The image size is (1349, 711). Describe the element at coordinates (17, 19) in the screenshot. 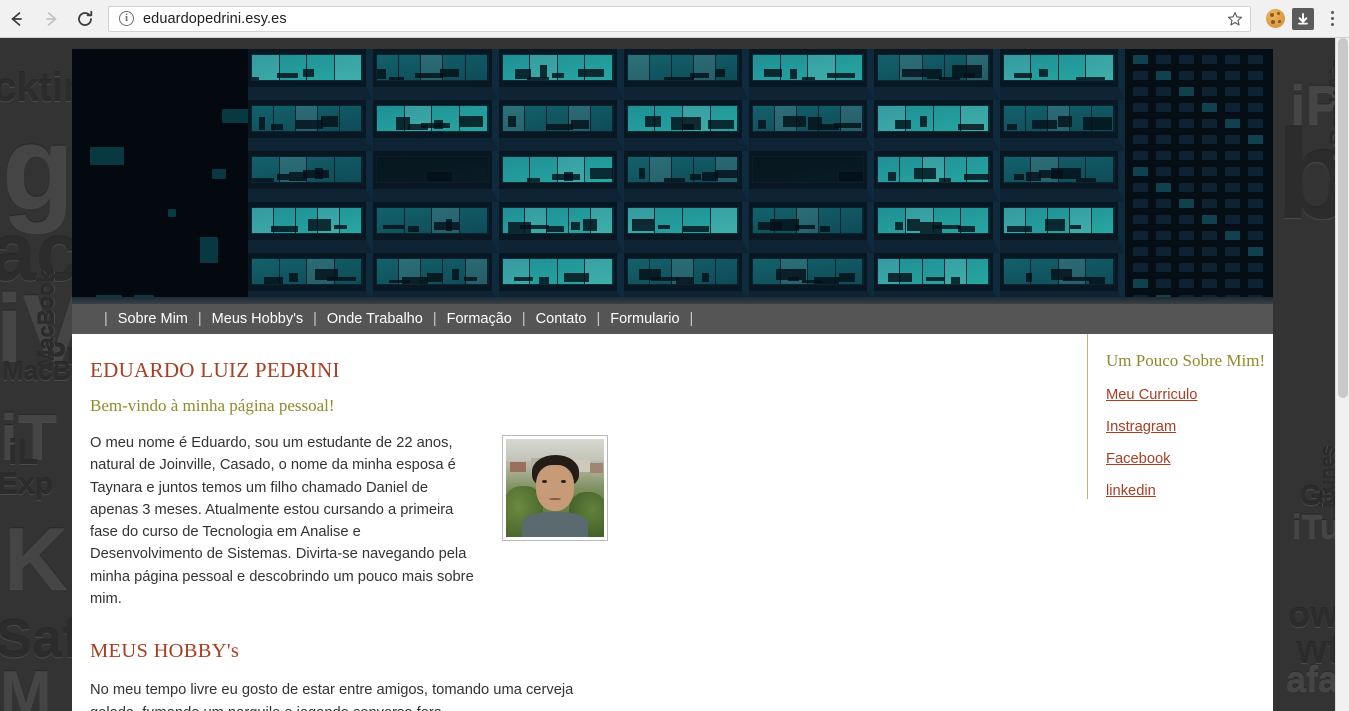

I see `back-button` at that location.